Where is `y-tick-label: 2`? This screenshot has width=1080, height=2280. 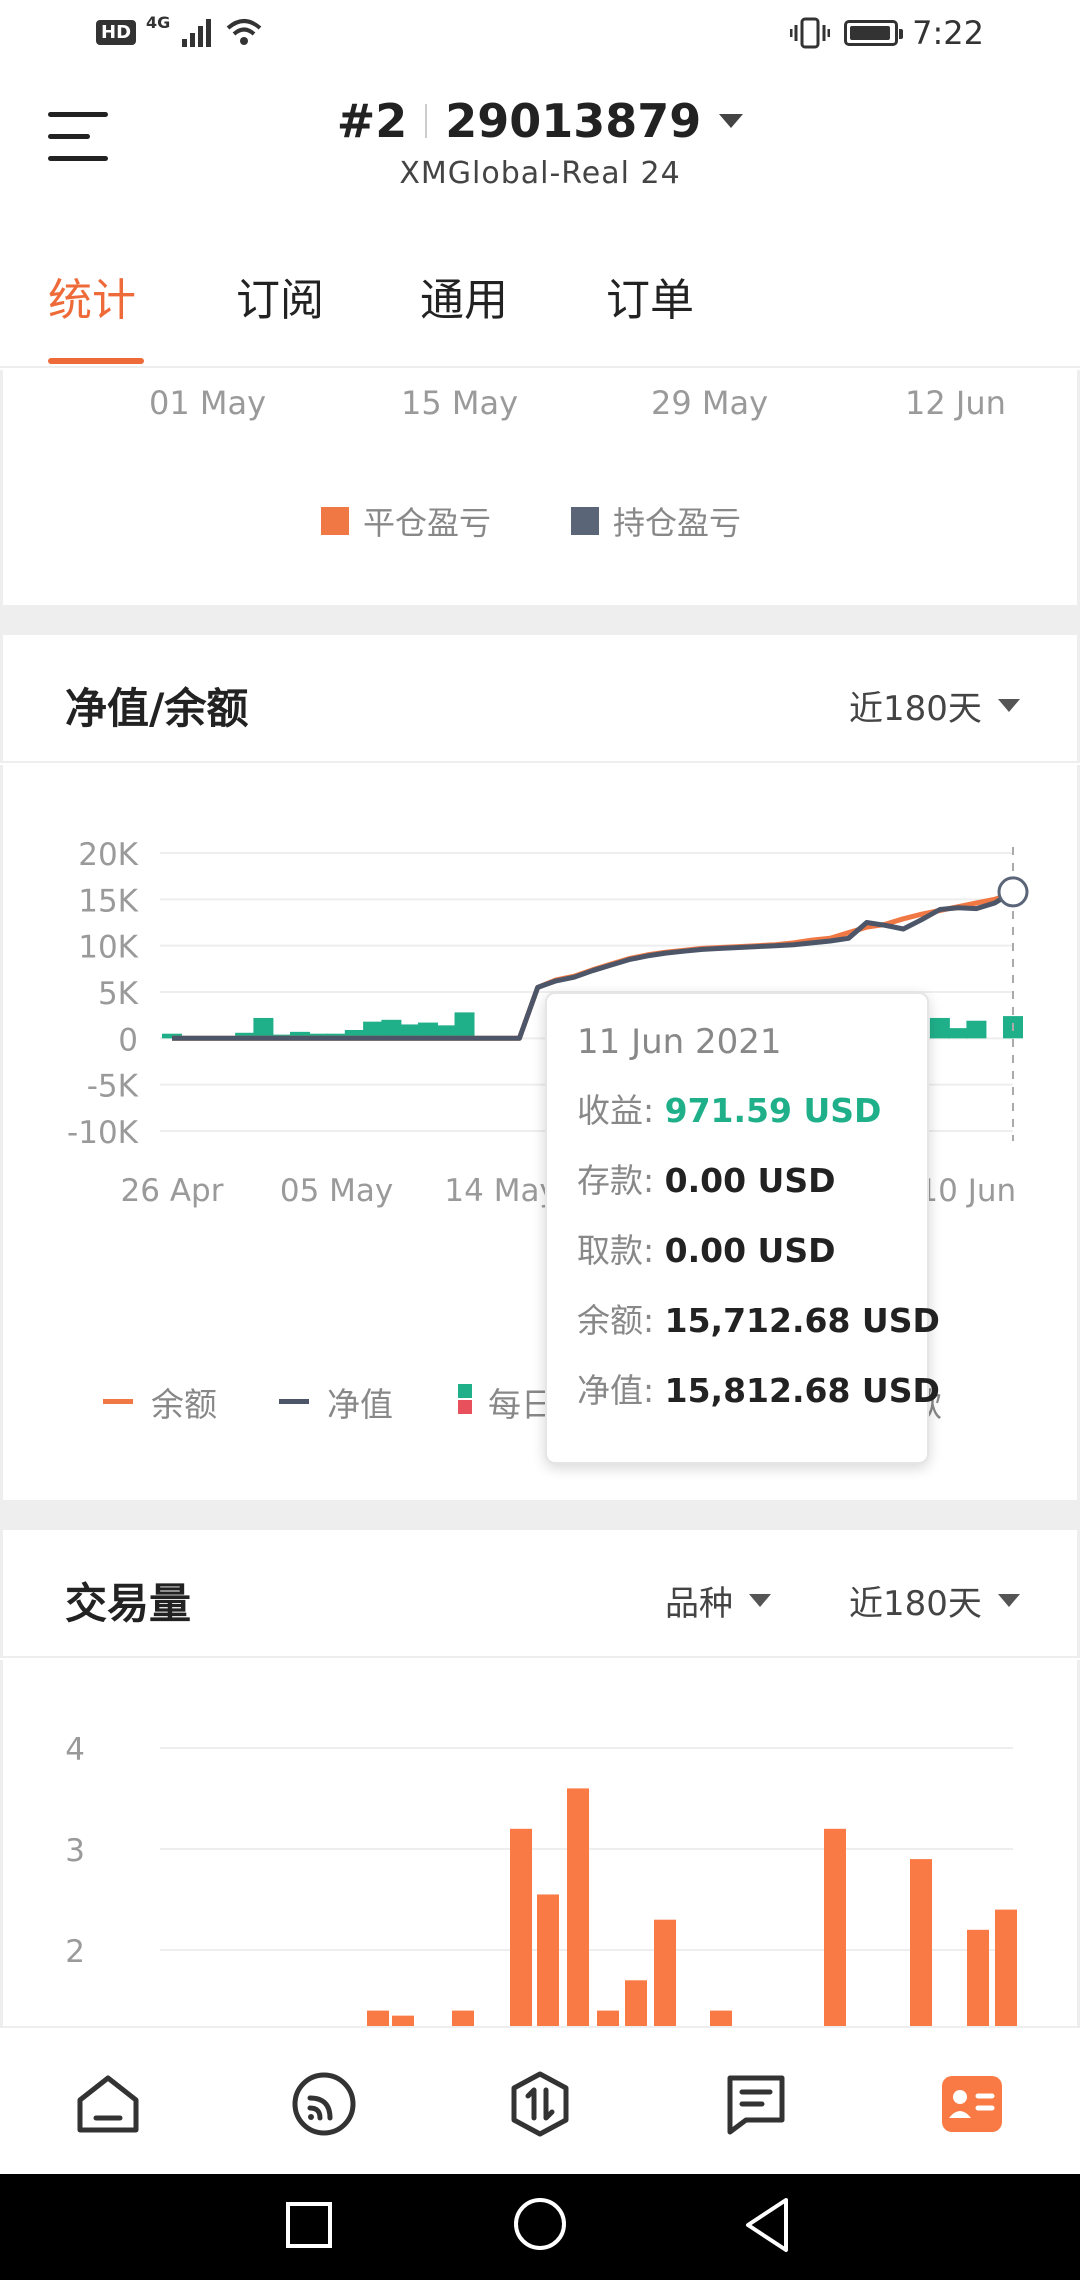 y-tick-label: 2 is located at coordinates (75, 1952).